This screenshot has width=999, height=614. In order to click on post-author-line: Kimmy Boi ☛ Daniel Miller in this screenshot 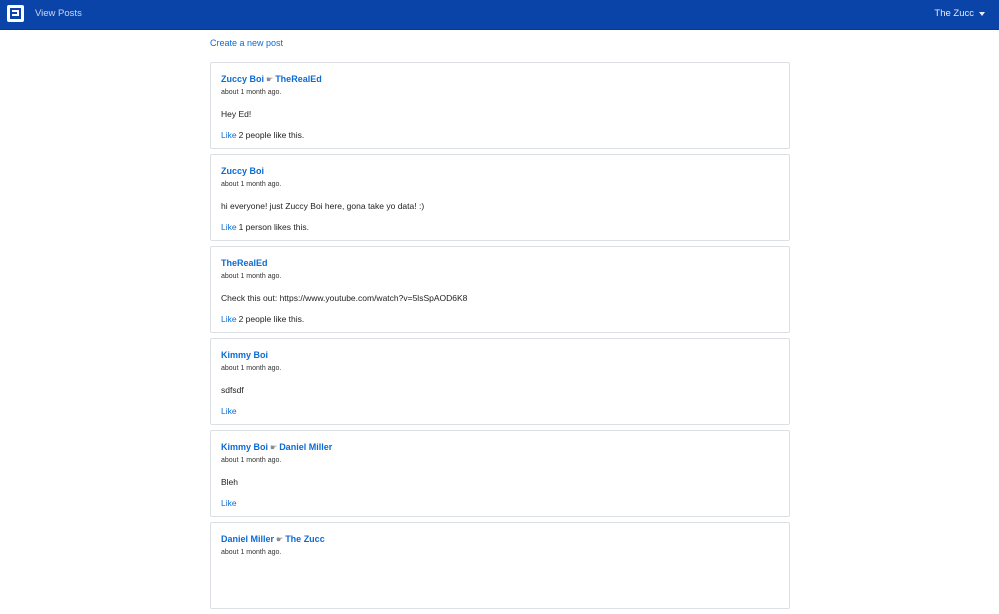, I will do `click(500, 447)`.